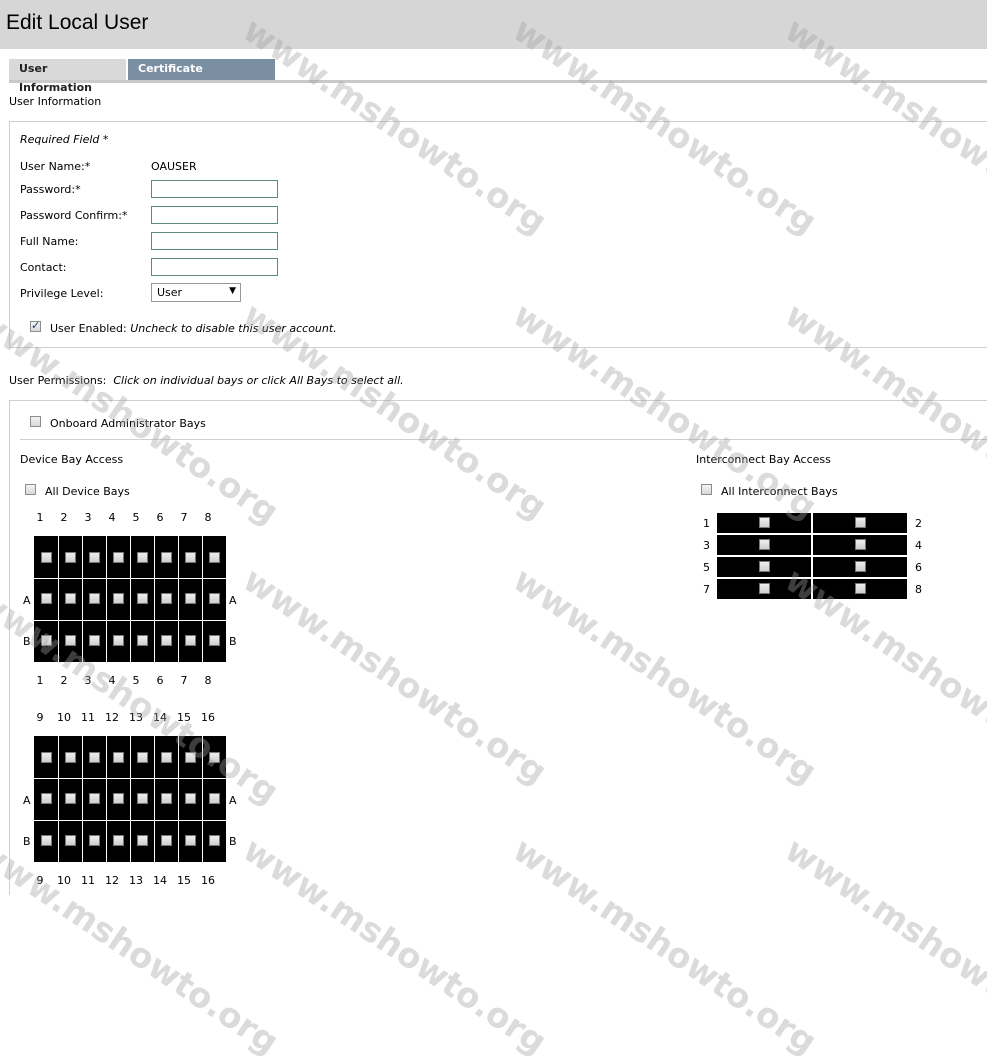 This screenshot has height=1063, width=987. I want to click on interconnect-bay-2-checkbox, so click(860, 522).